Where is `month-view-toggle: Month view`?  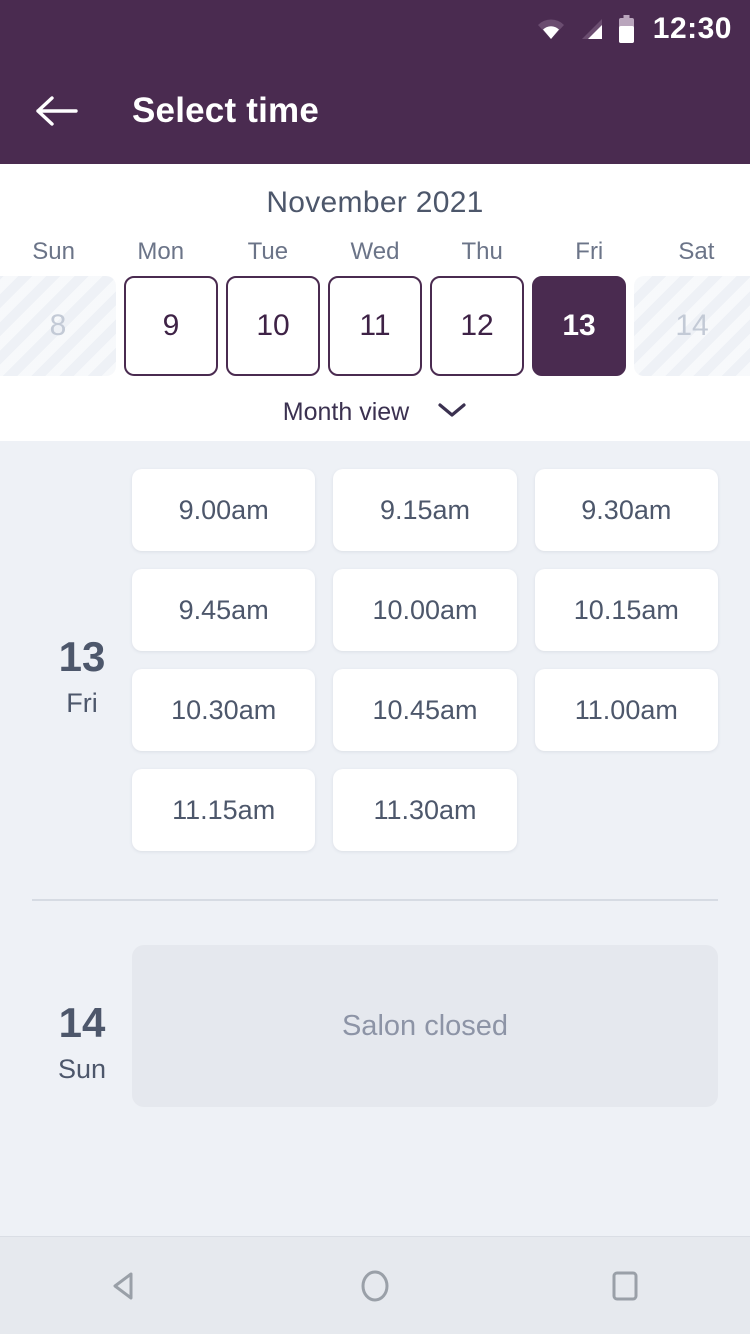 month-view-toggle: Month view is located at coordinates (375, 401).